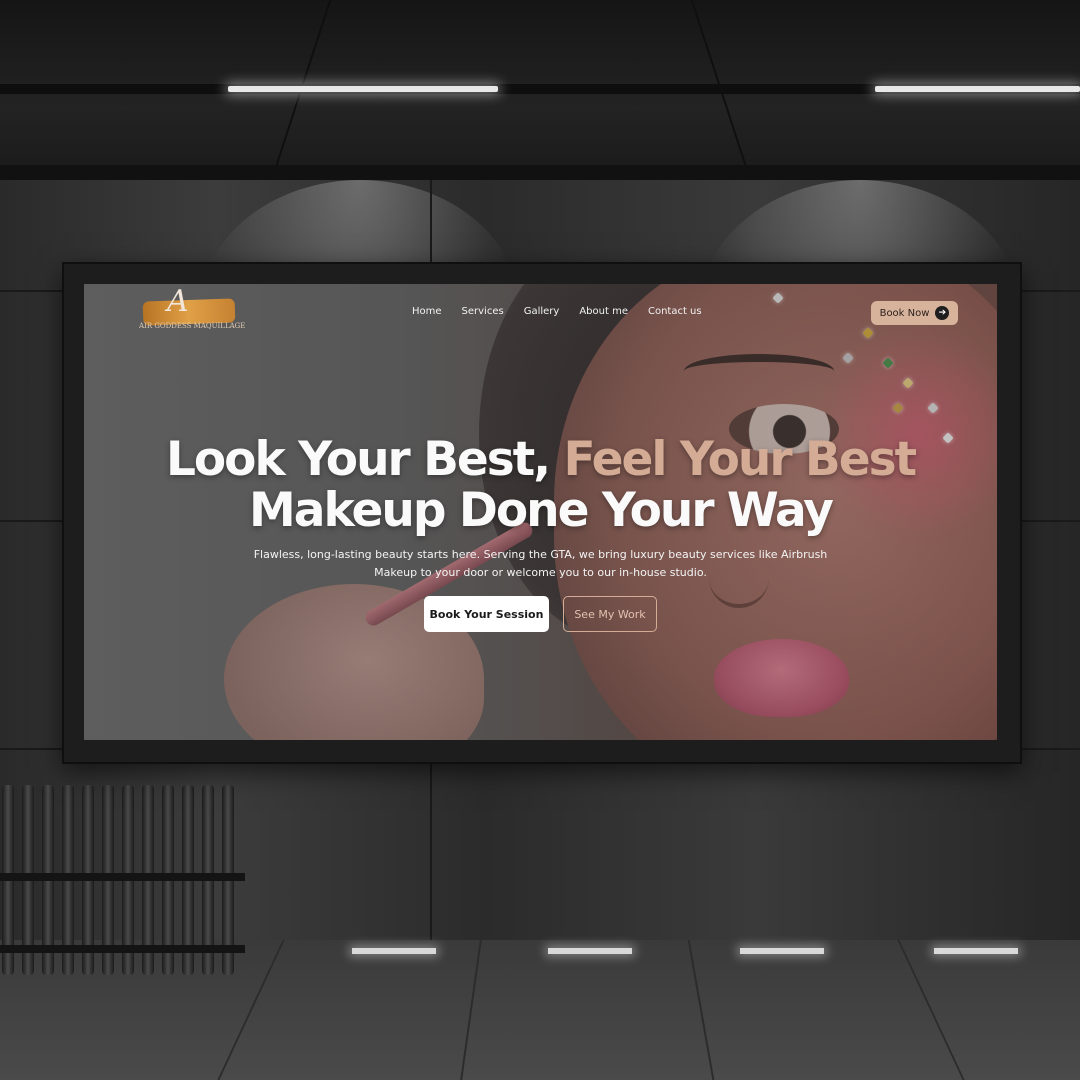 Image resolution: width=1080 pixels, height=1080 pixels. Describe the element at coordinates (740, 459) in the screenshot. I see `headline-accent: Feel Your Best` at that location.